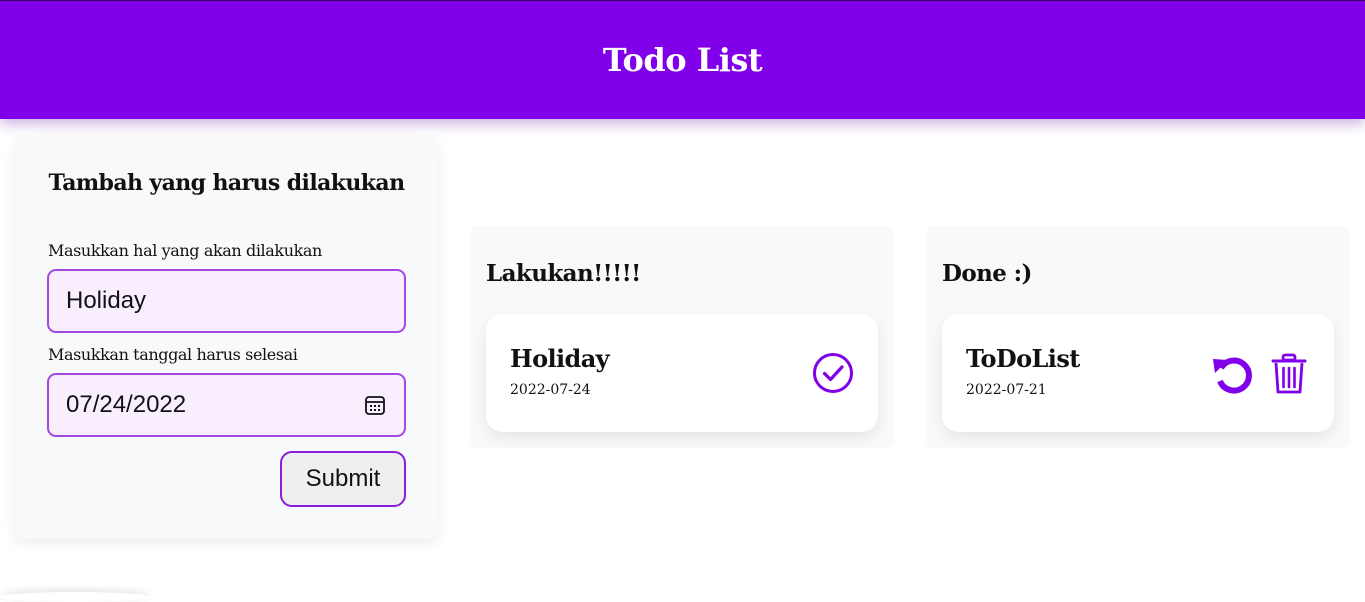 Image resolution: width=1365 pixels, height=602 pixels. Describe the element at coordinates (173, 354) in the screenshot. I see `todo-date-label: Masukkan tanggal harus selesai` at that location.